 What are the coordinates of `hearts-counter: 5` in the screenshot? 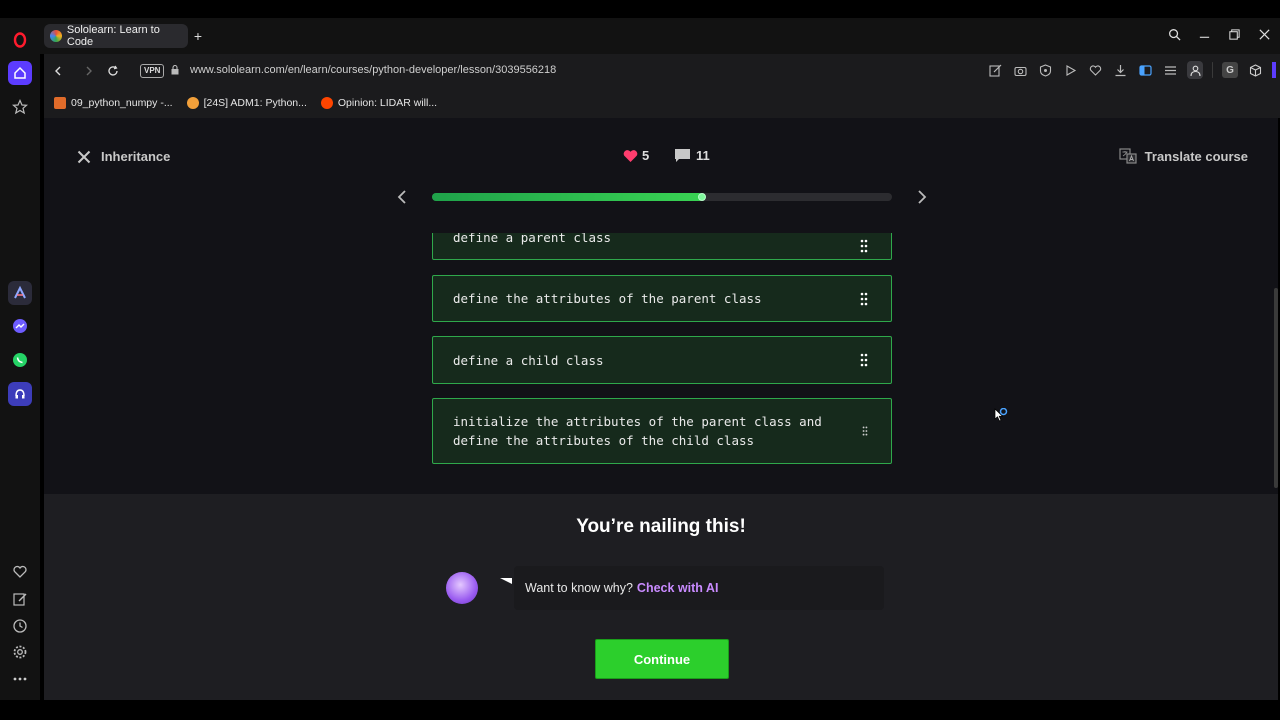 It's located at (636, 155).